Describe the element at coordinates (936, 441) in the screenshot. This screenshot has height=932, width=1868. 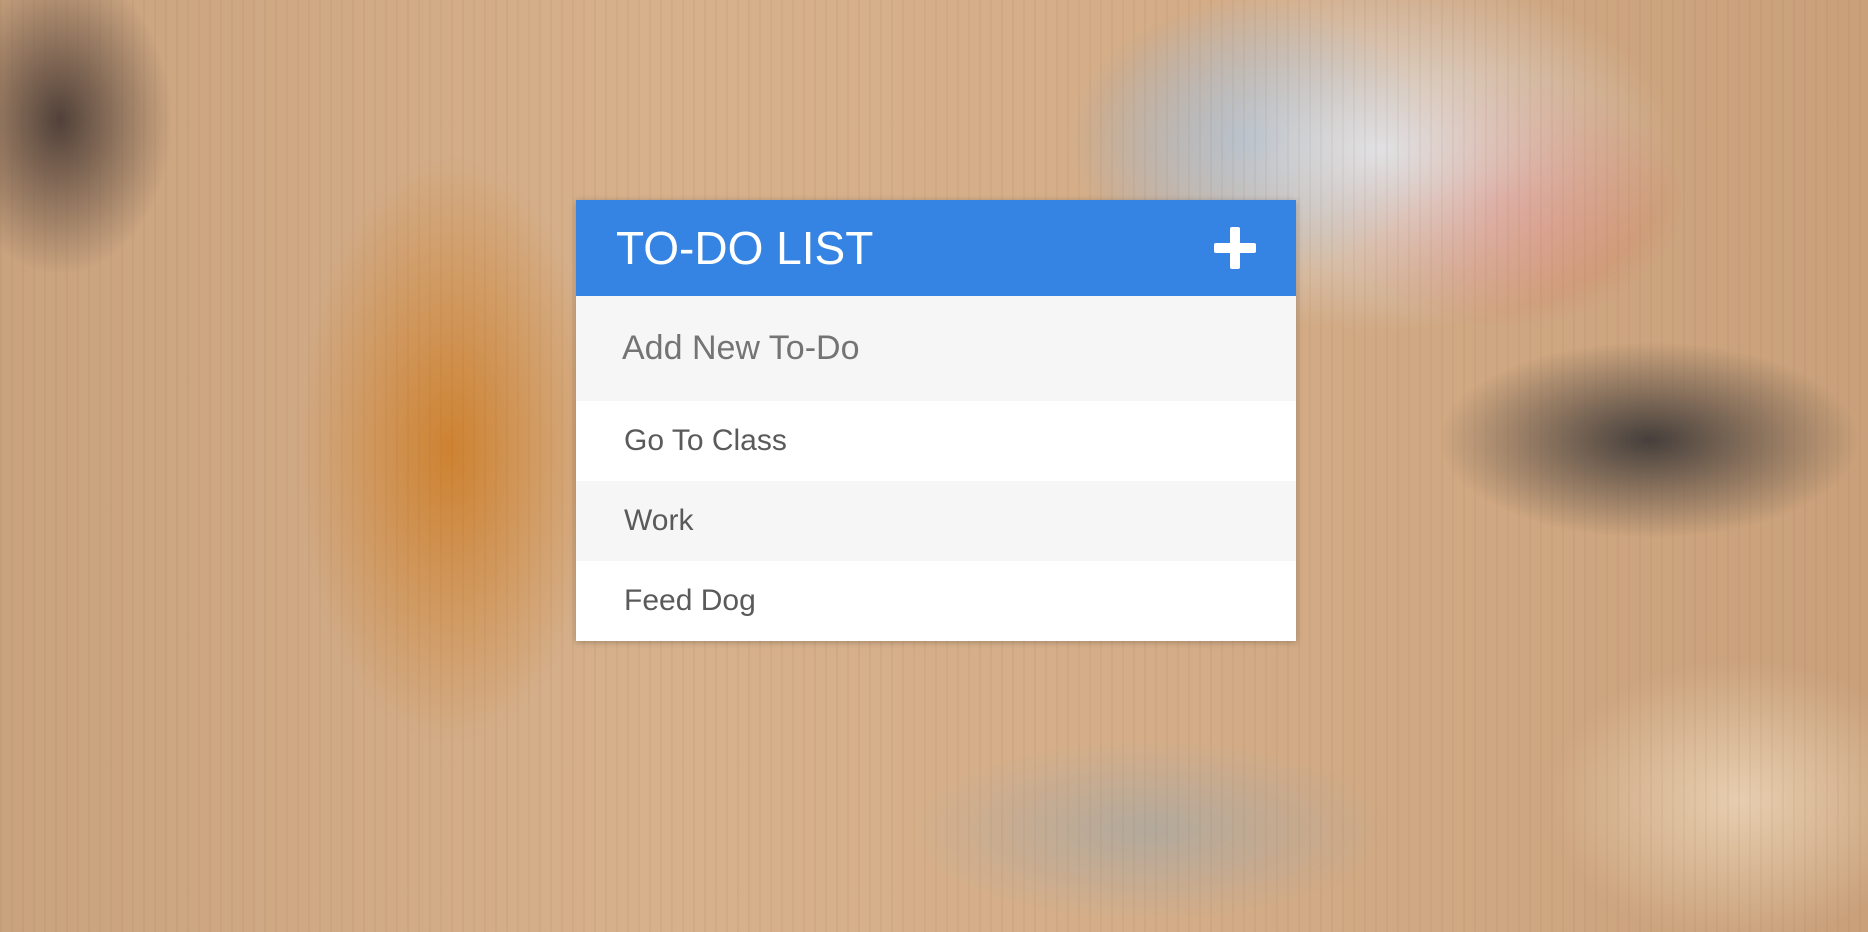
I see `todo-item: Go To Class` at that location.